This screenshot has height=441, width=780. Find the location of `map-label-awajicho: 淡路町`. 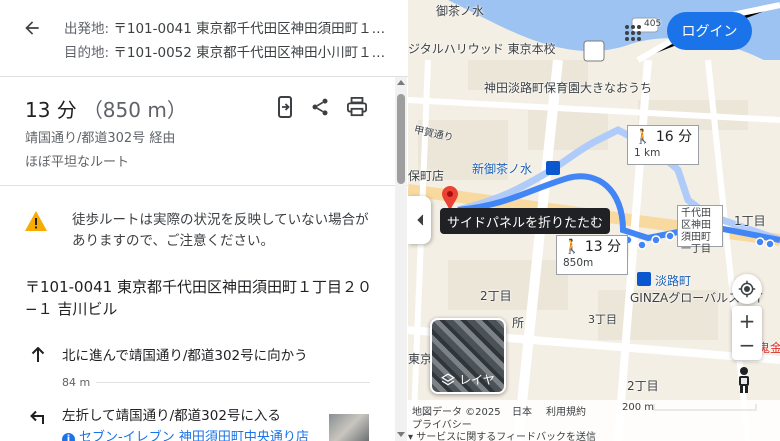

map-label-awajicho: 淡路町 is located at coordinates (673, 281).